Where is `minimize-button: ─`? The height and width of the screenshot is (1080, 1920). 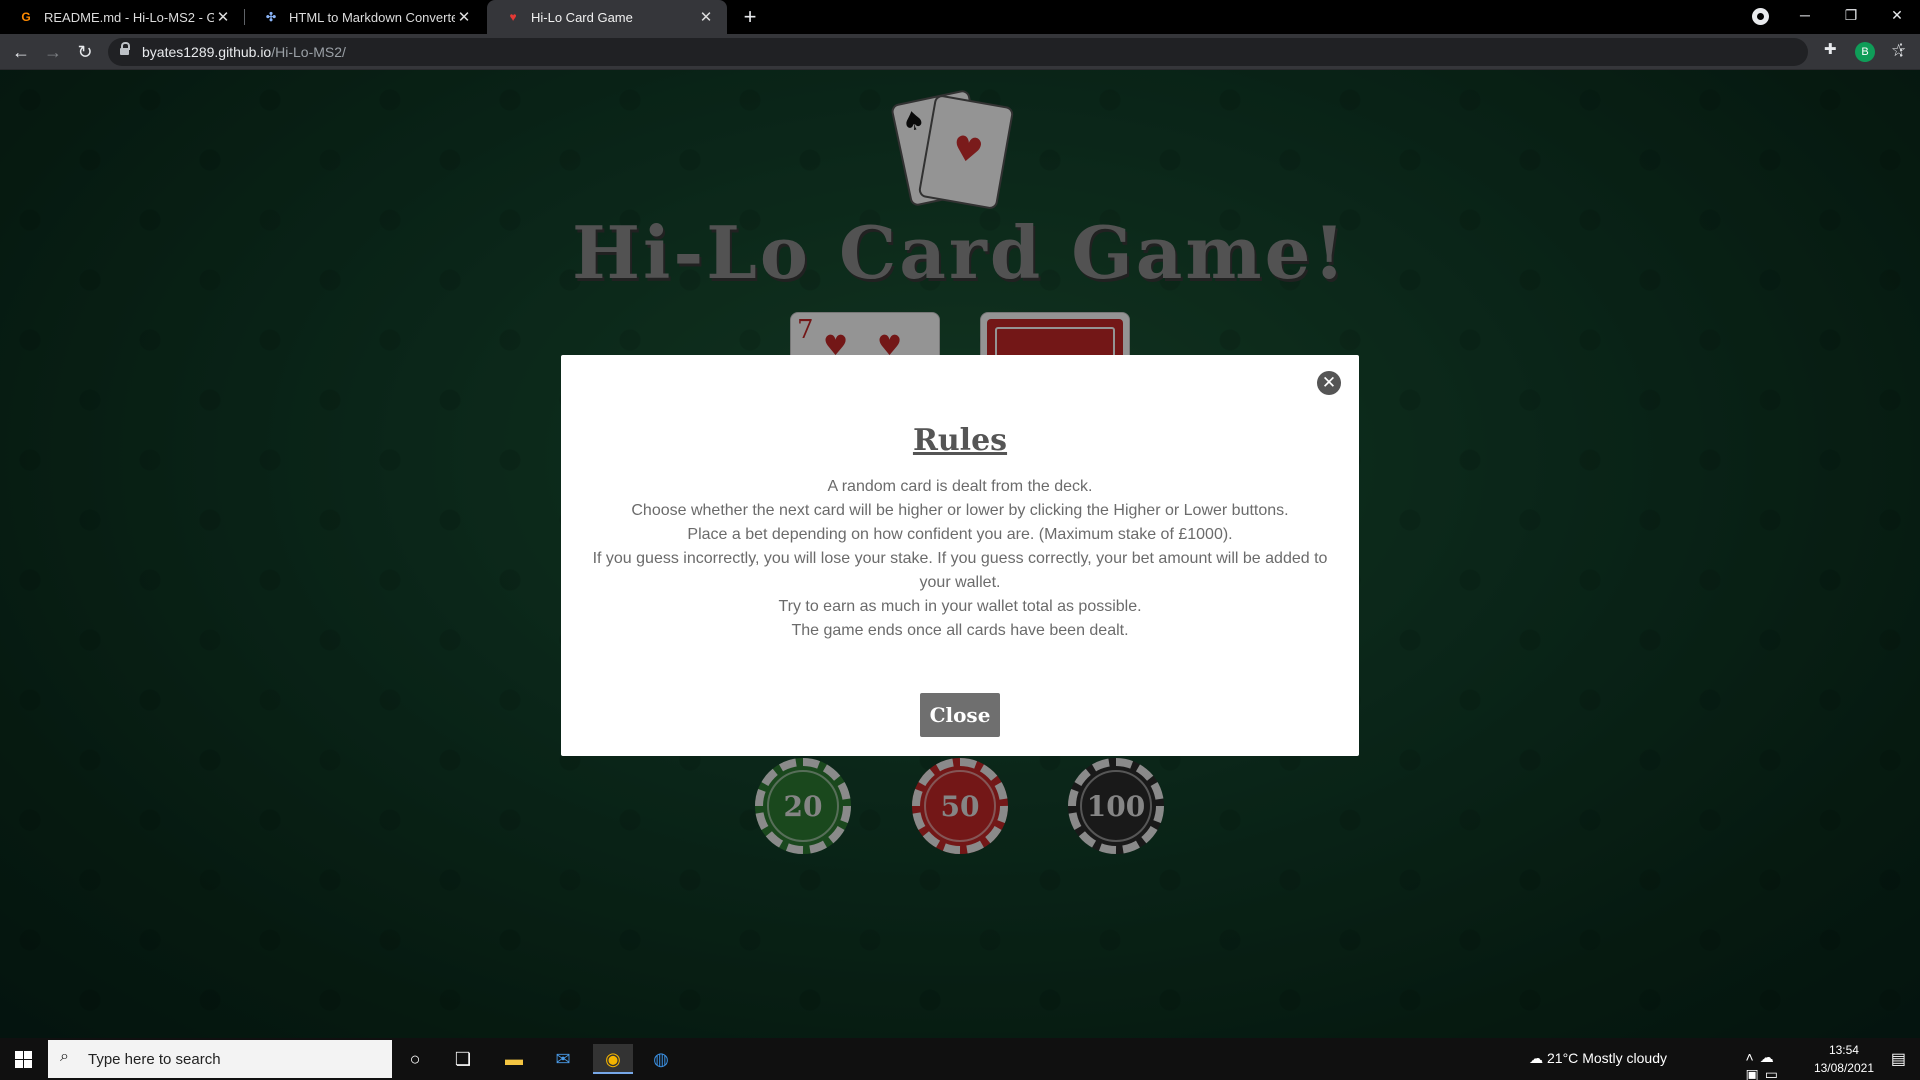 minimize-button: ─ is located at coordinates (1805, 15).